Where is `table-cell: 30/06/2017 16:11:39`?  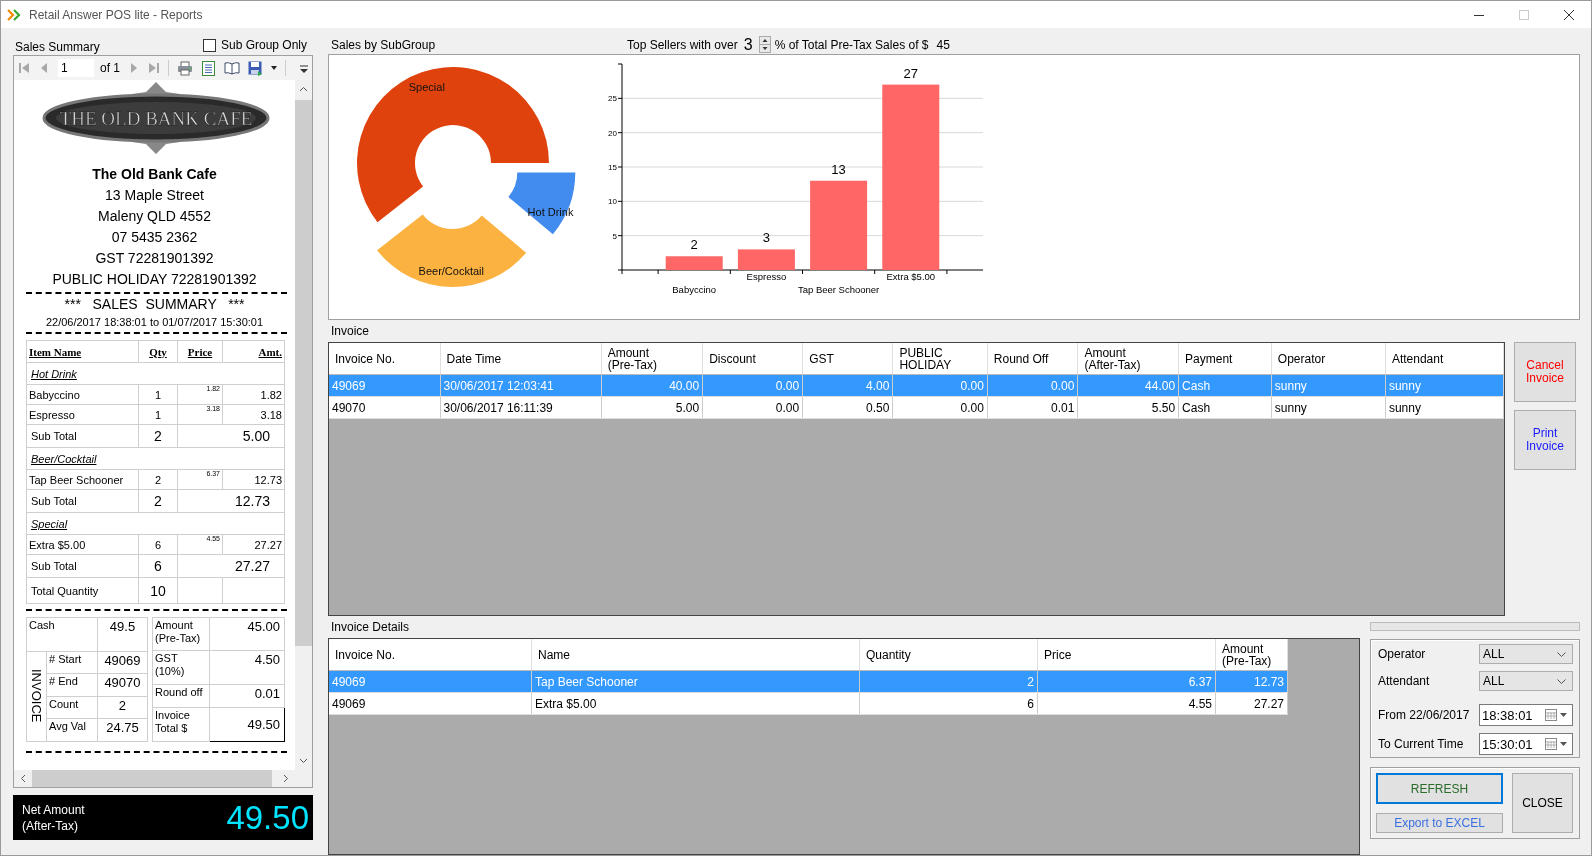
table-cell: 30/06/2017 16:11:39 is located at coordinates (521, 407).